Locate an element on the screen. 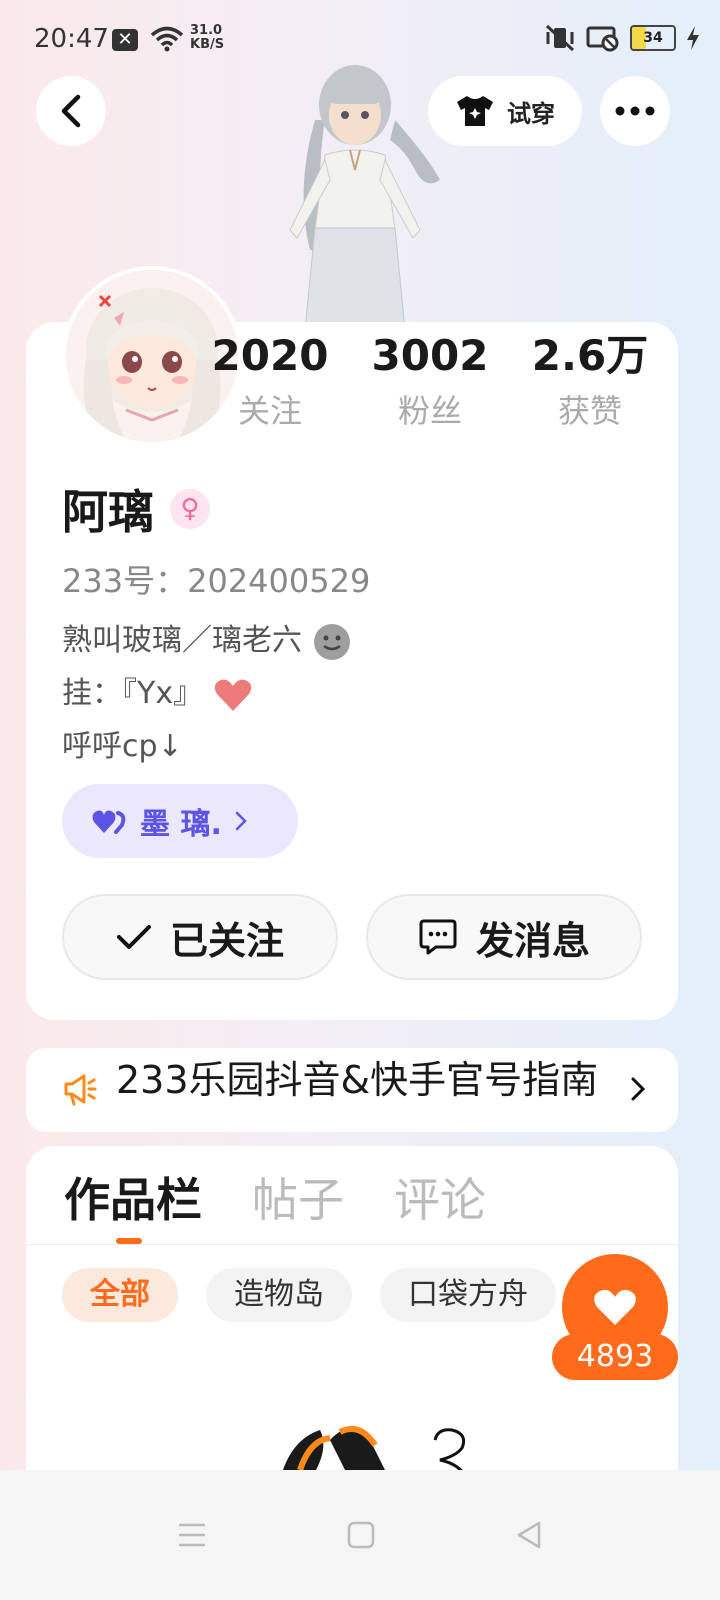  likes-stat: 2.6万 获赞 is located at coordinates (590, 381).